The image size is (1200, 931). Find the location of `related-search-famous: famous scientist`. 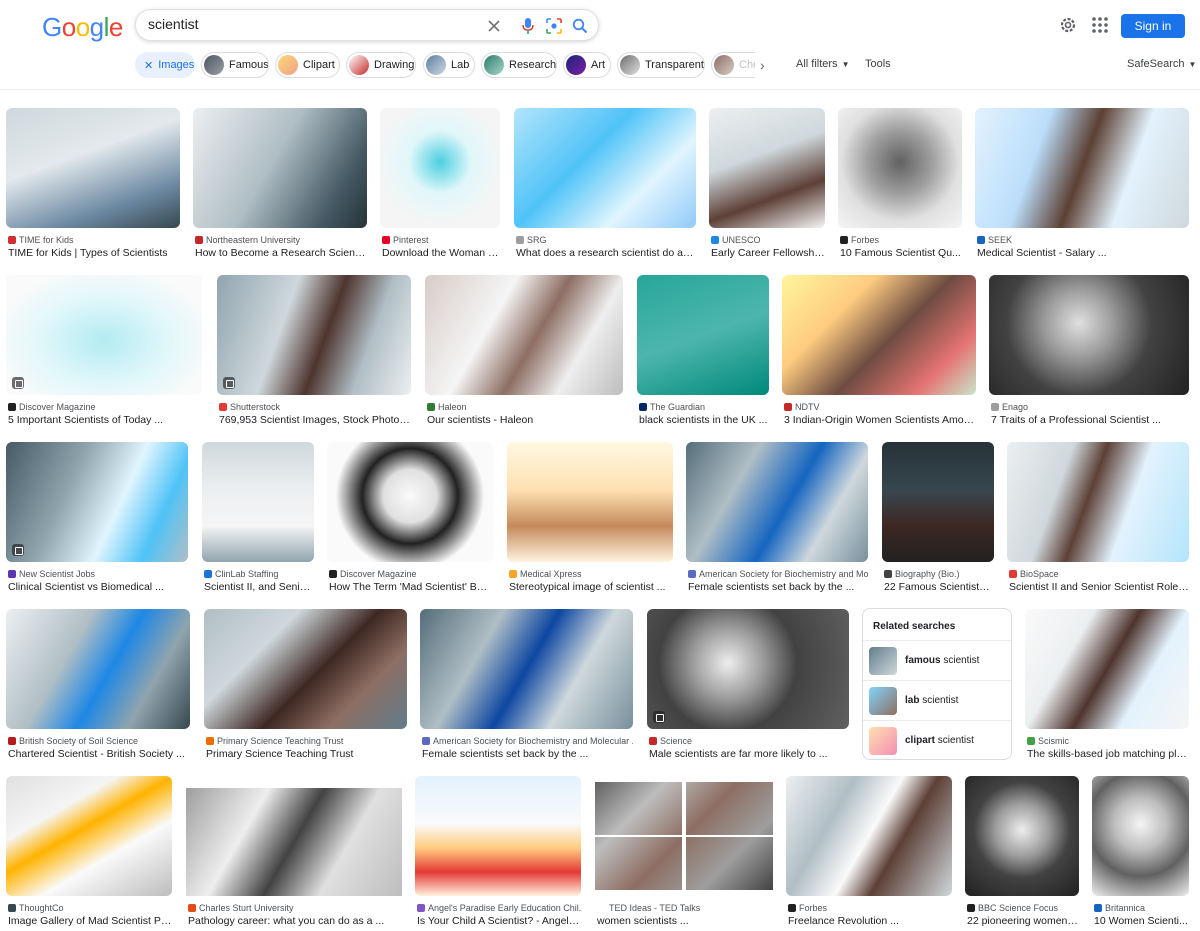

related-search-famous: famous scientist is located at coordinates (937, 660).